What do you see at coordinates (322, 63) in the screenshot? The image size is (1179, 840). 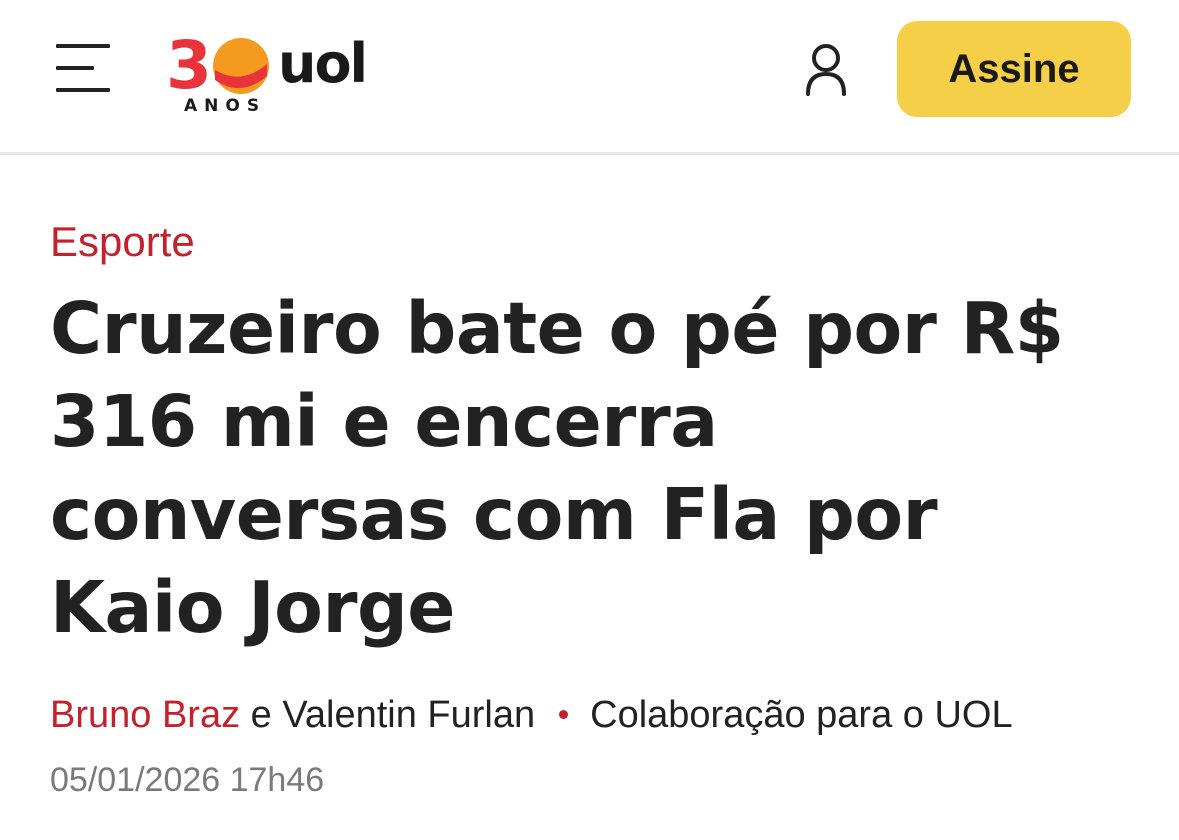 I see `logo-brand: uol` at bounding box center [322, 63].